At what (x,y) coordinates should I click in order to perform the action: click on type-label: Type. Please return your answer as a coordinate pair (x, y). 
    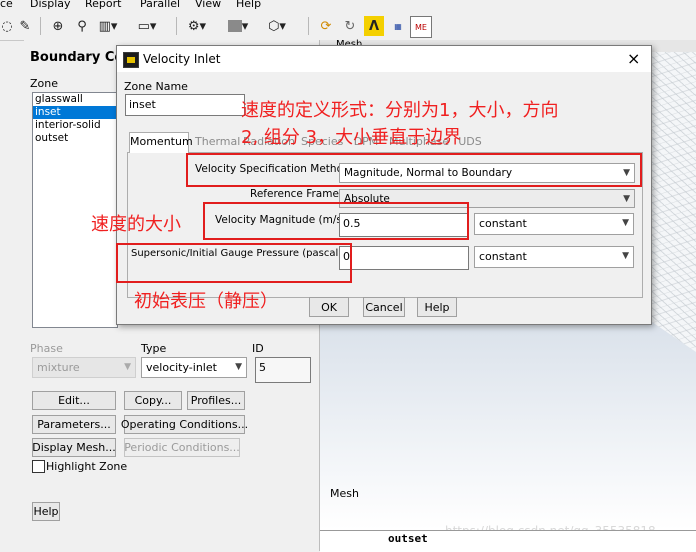
    Looking at the image, I should click on (154, 348).